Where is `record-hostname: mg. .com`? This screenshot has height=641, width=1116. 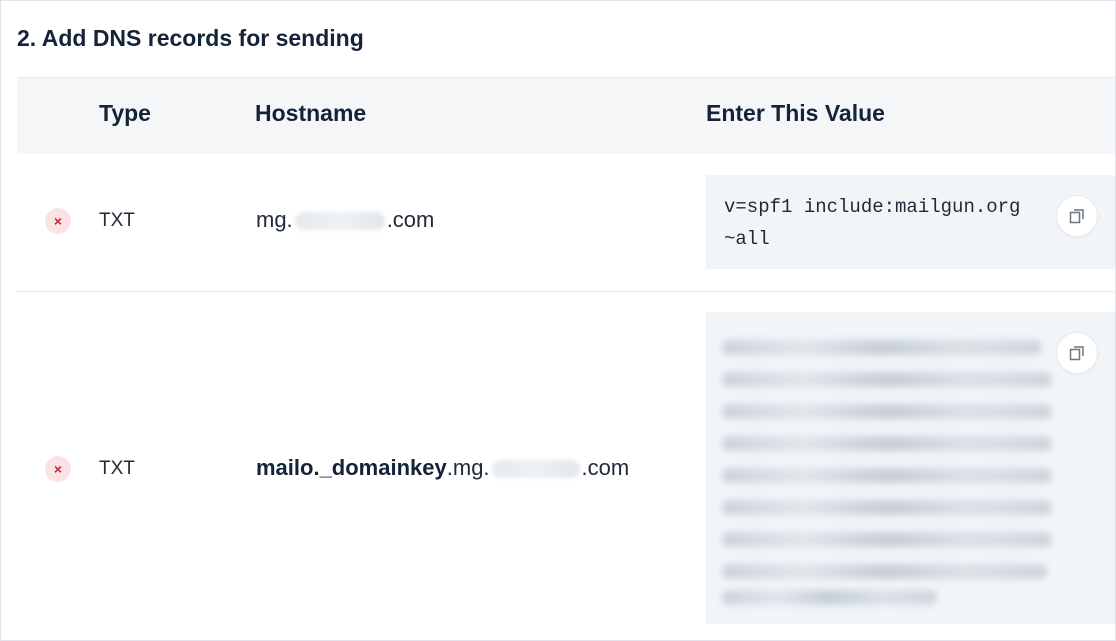
record-hostname: mg. .com is located at coordinates (345, 220).